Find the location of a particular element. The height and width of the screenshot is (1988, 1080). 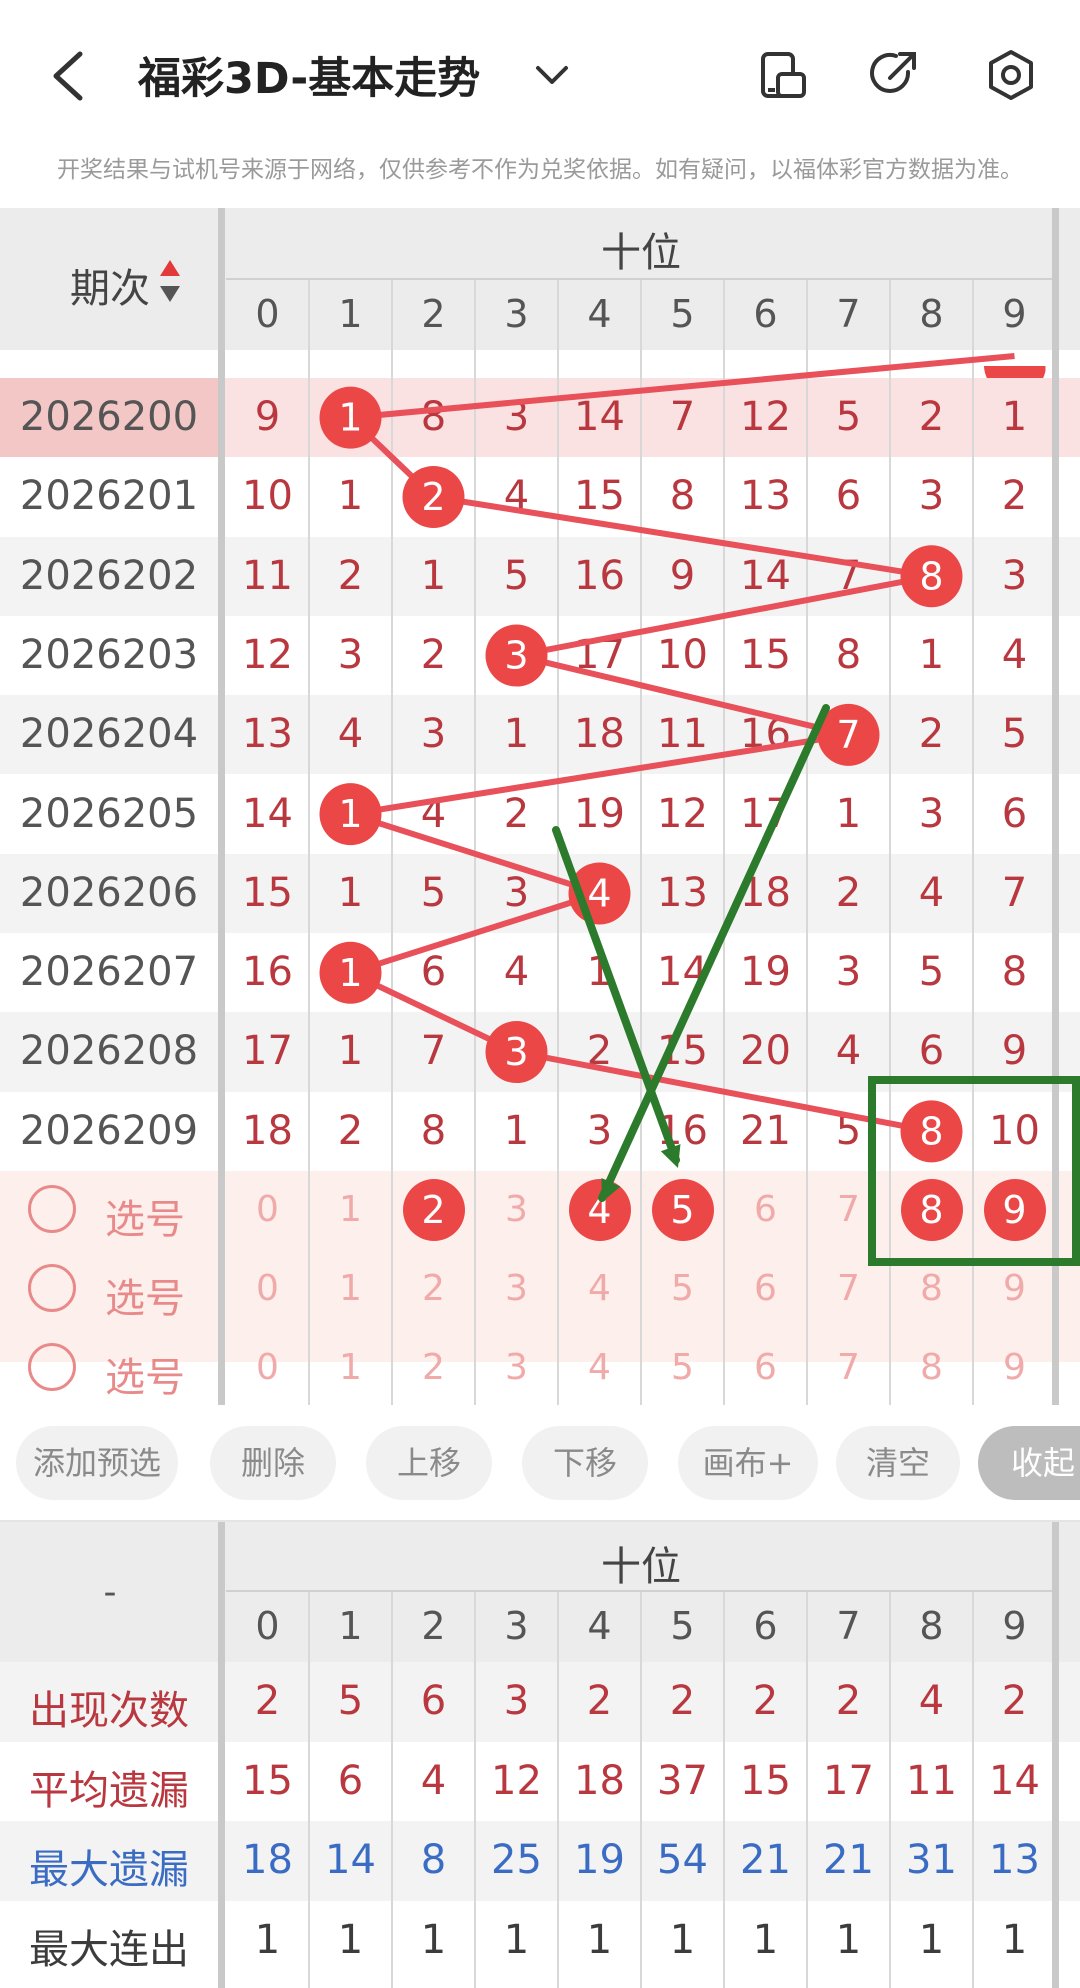

pick-ball-selected: 8 is located at coordinates (931, 1210).